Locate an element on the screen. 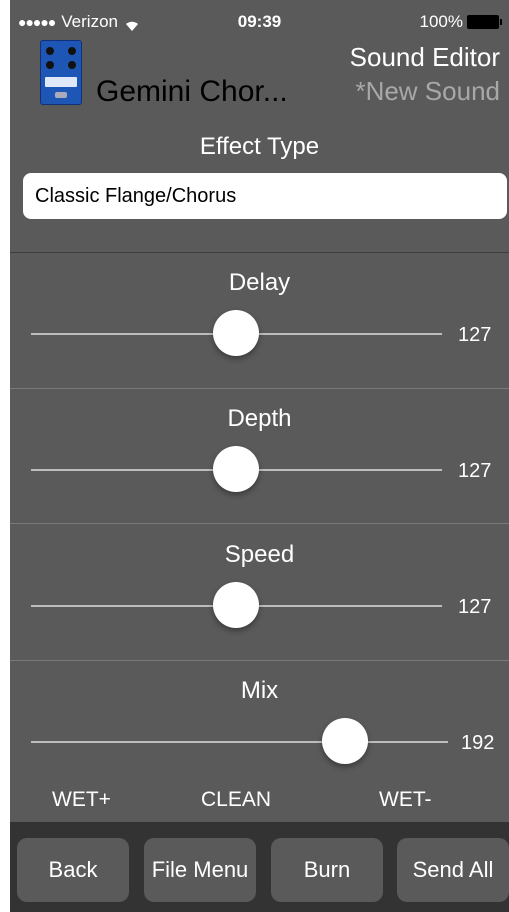 This screenshot has width=509, height=912. mix-slider-thumb is located at coordinates (344, 741).